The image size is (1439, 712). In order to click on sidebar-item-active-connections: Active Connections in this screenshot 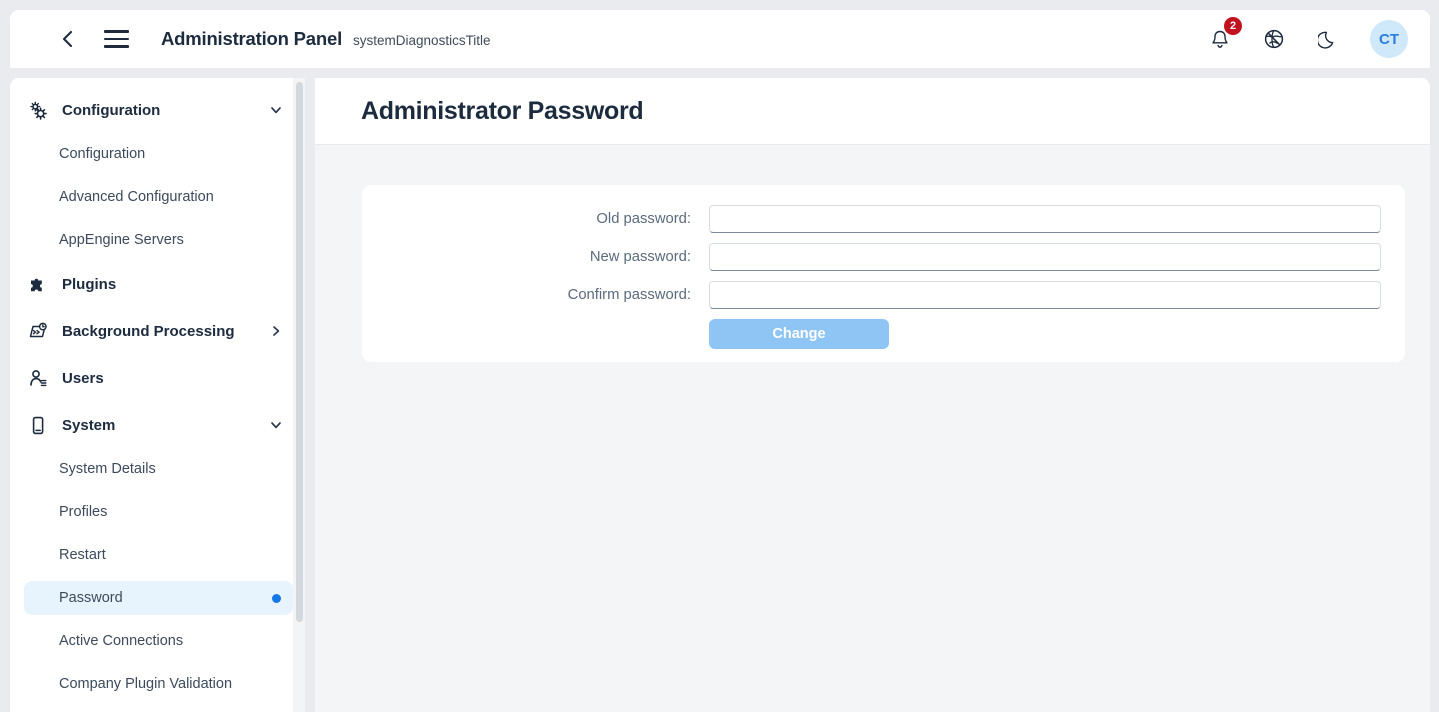, I will do `click(158, 641)`.